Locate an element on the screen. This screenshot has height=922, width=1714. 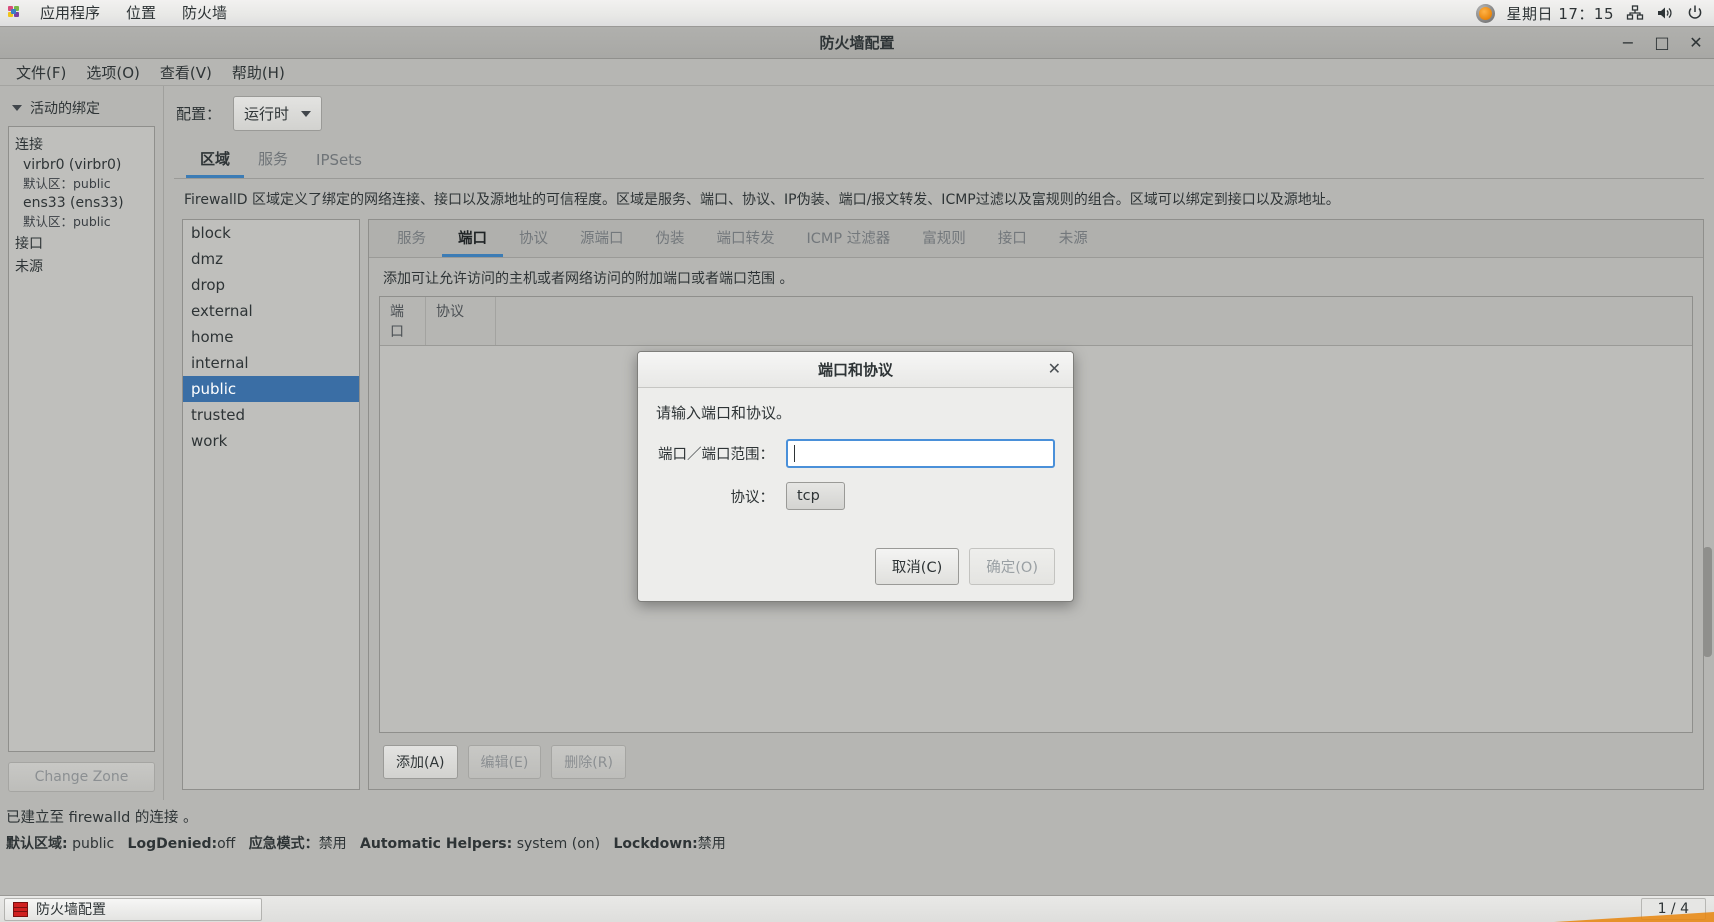
protocol-select: tcp is located at coordinates (815, 496).